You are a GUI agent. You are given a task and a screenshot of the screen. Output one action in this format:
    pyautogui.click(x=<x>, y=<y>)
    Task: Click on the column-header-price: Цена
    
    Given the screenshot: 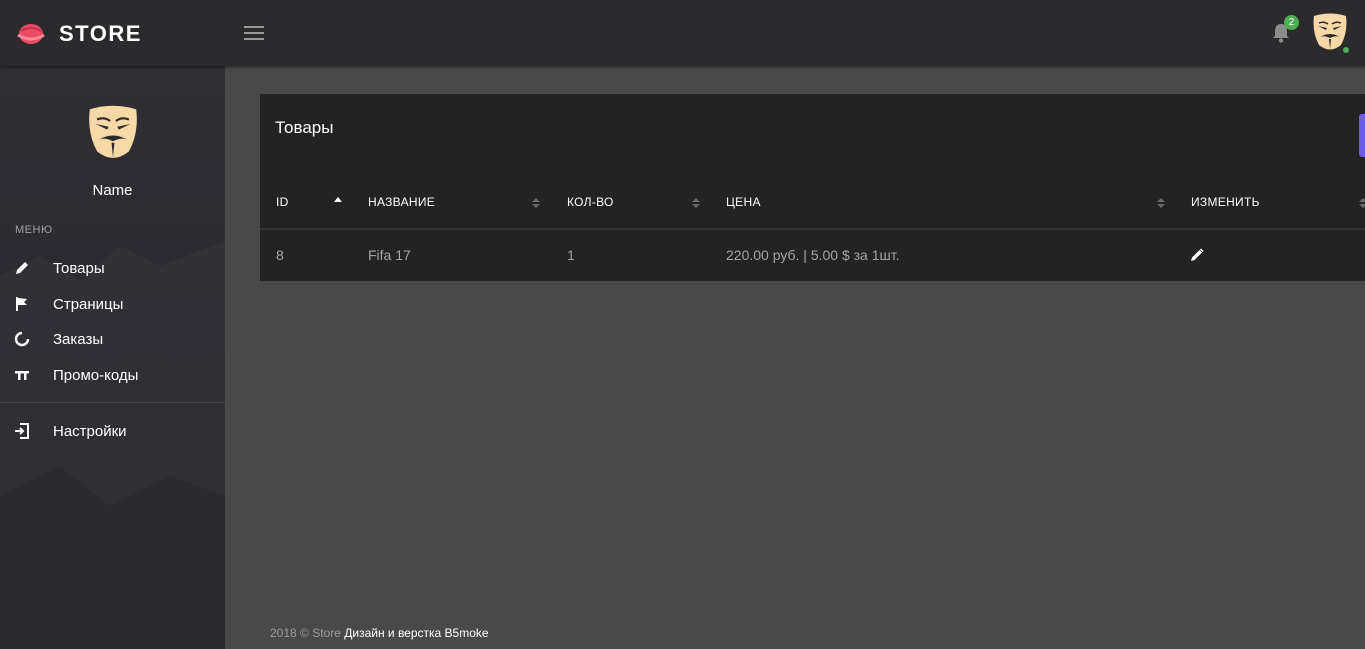 What is the action you would take?
    pyautogui.click(x=743, y=202)
    